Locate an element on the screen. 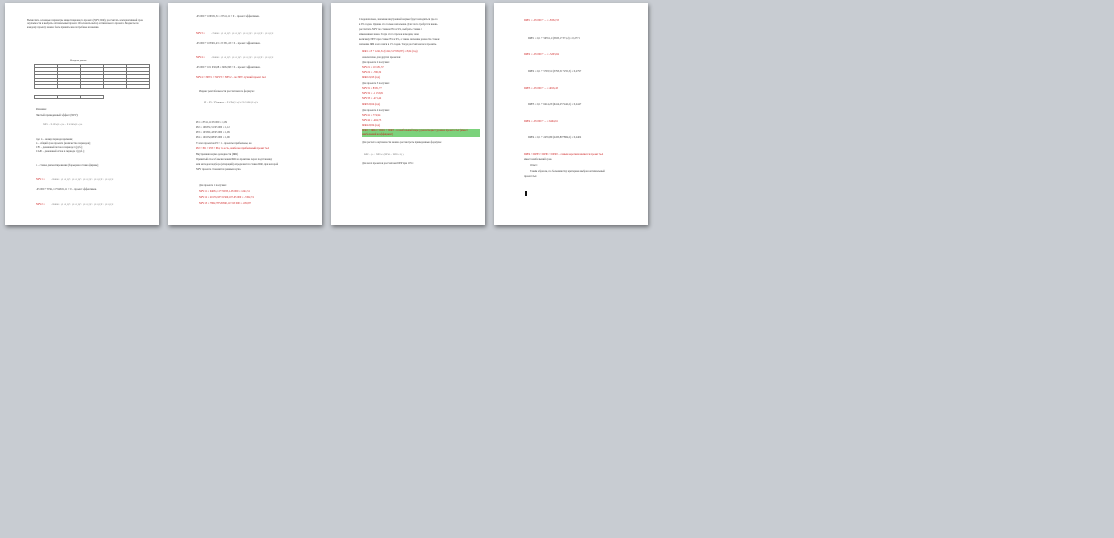  table-title: Исходные данные is located at coordinates (78, 61).